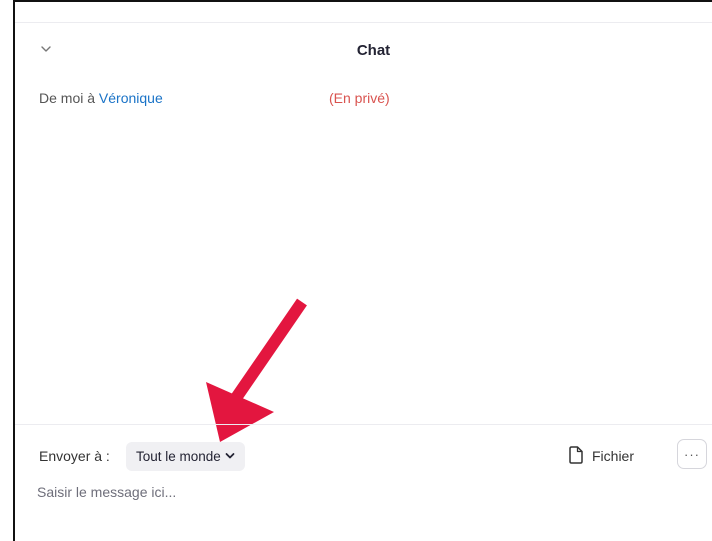 The height and width of the screenshot is (541, 712). What do you see at coordinates (337, 492) in the screenshot?
I see `message-input` at bounding box center [337, 492].